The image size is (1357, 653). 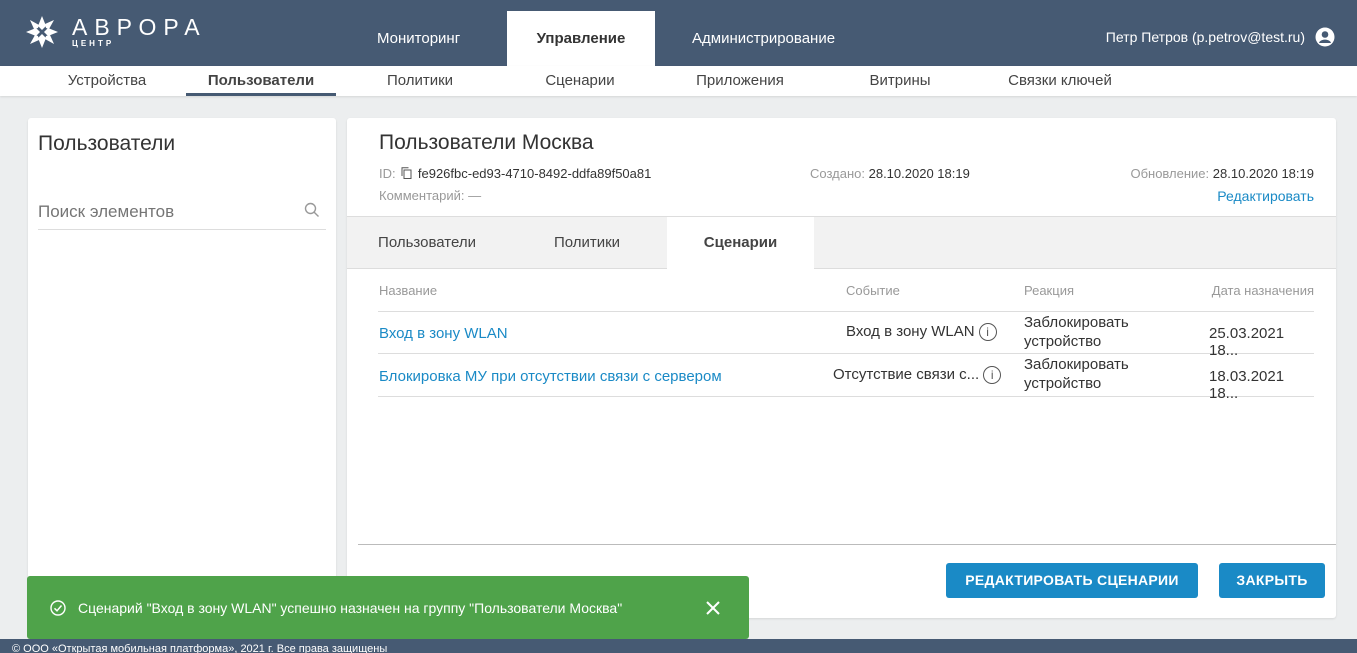 I want to click on user-menu: Петр Петров (p.petrov@test.ru), so click(x=1220, y=37).